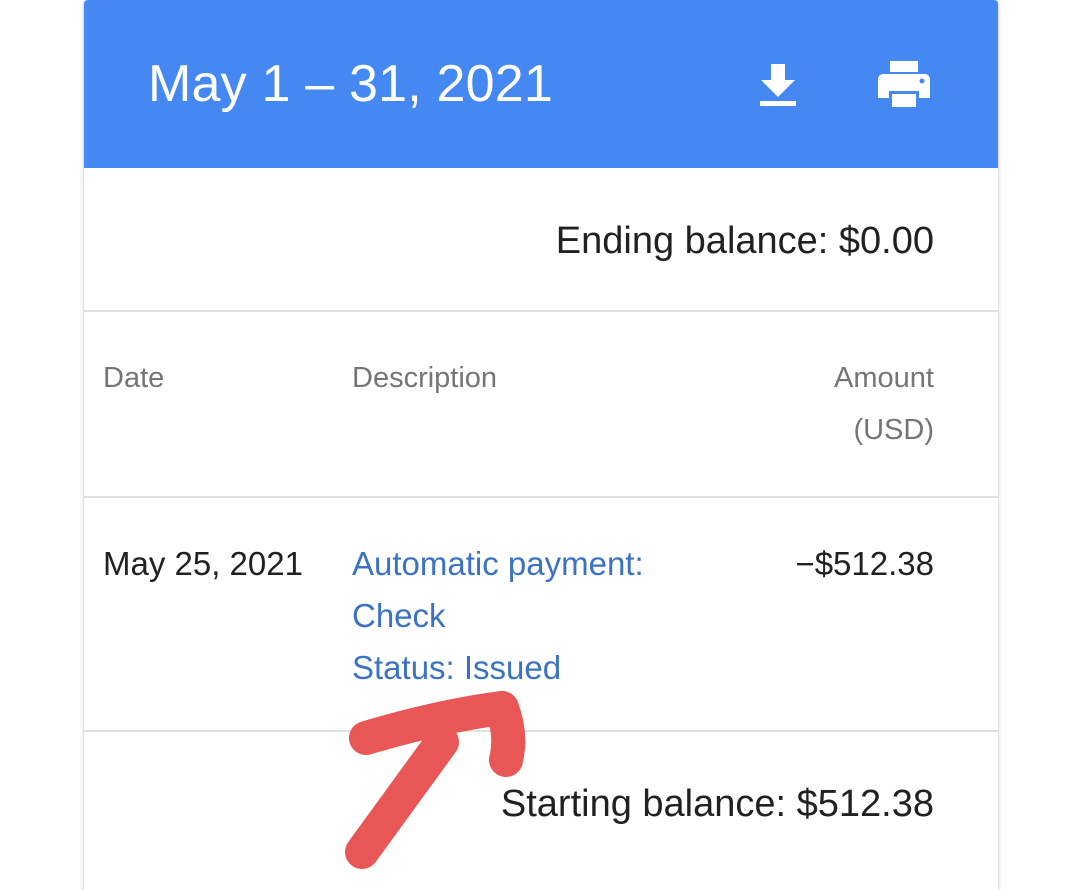  Describe the element at coordinates (893, 430) in the screenshot. I see `column-header-amount-currency: (USD)` at that location.